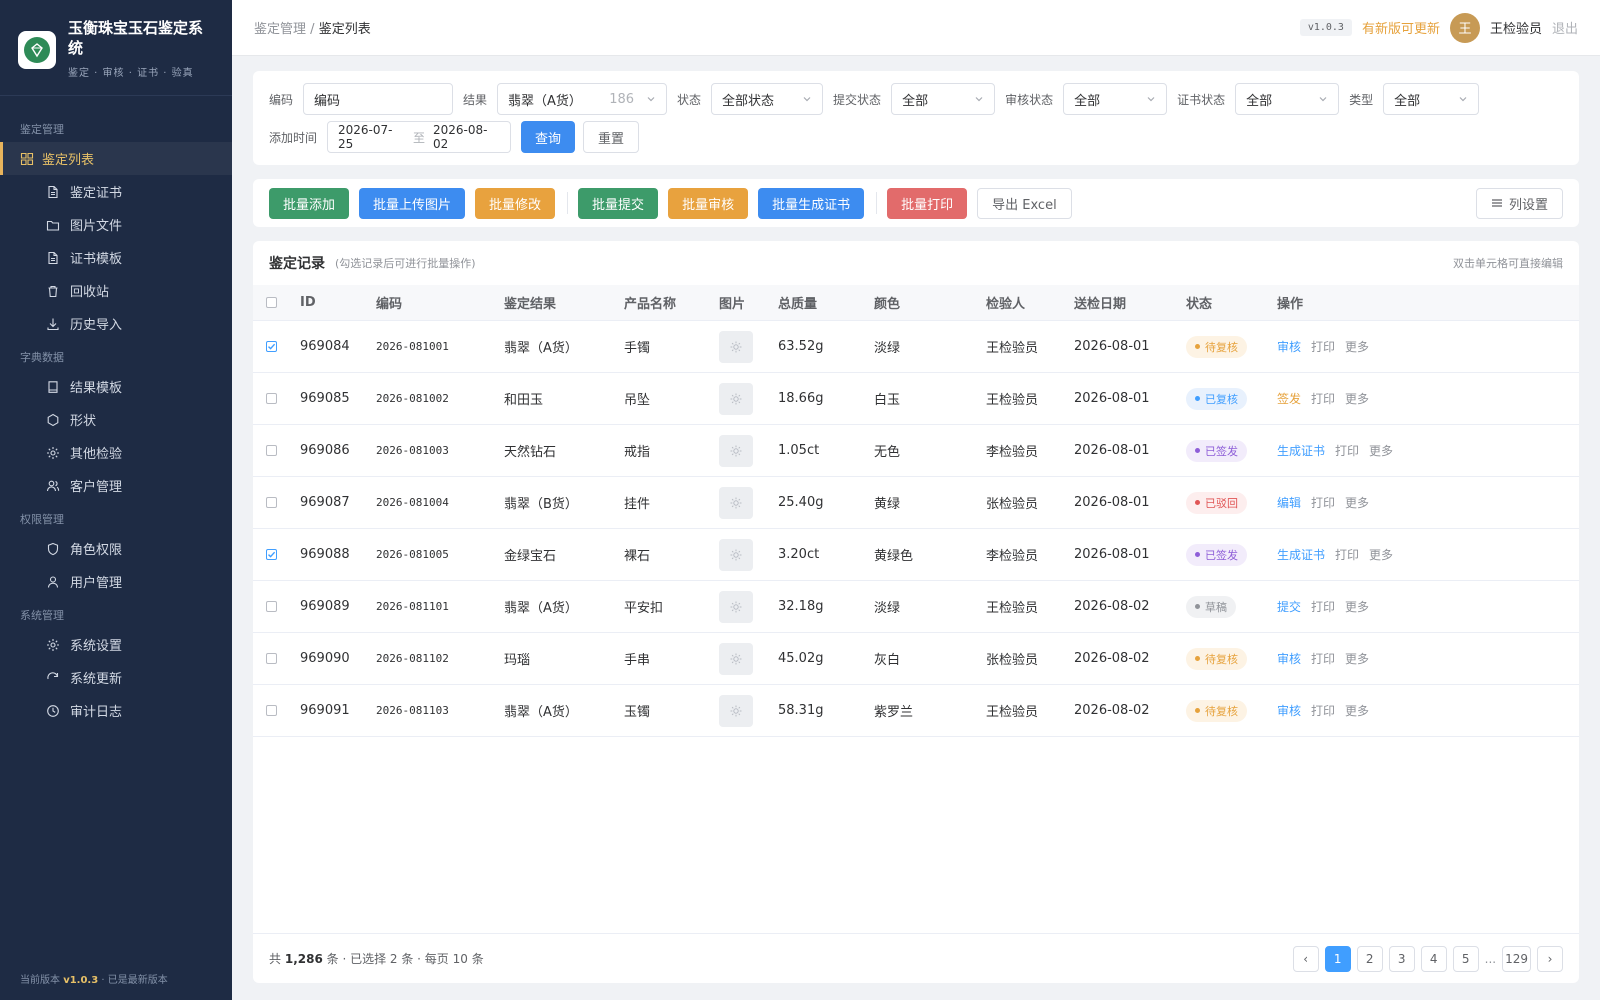  I want to click on select-all-checkbox, so click(271, 302).